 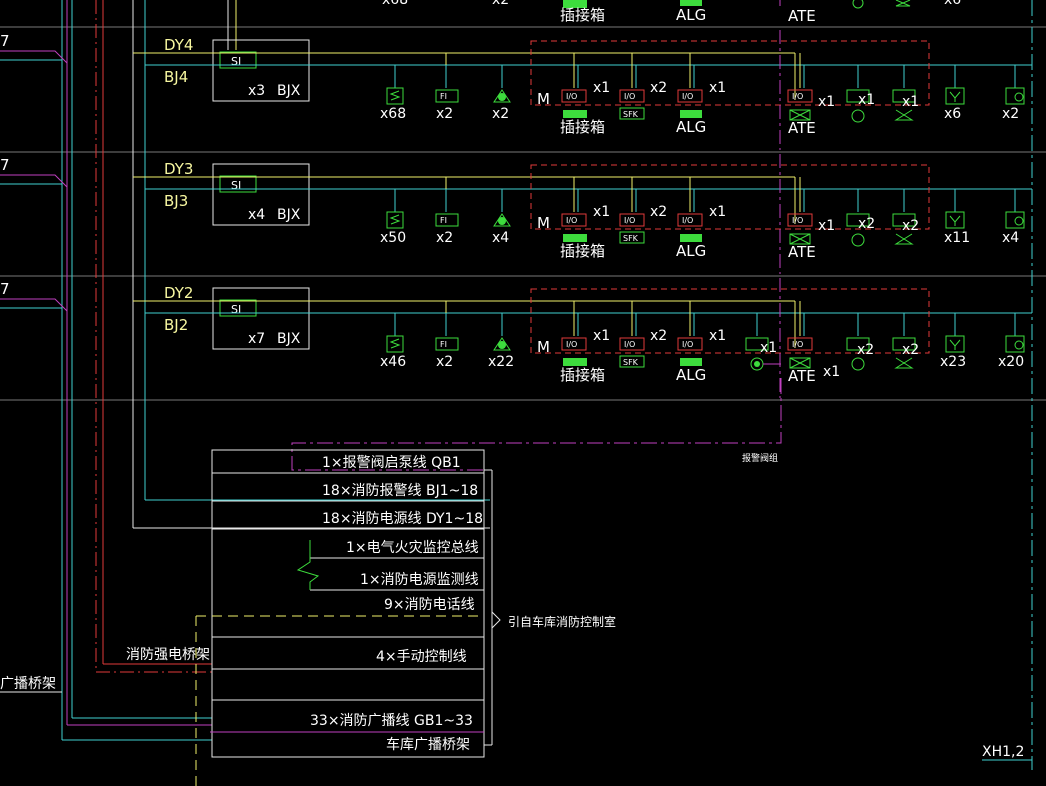 What do you see at coordinates (802, 16) in the screenshot?
I see `top-ate-label: ATE` at bounding box center [802, 16].